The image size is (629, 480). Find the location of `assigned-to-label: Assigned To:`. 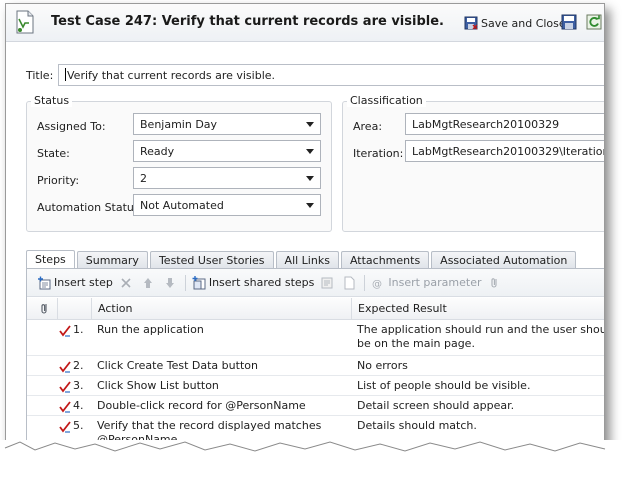

assigned-to-label: Assigned To: is located at coordinates (71, 126).